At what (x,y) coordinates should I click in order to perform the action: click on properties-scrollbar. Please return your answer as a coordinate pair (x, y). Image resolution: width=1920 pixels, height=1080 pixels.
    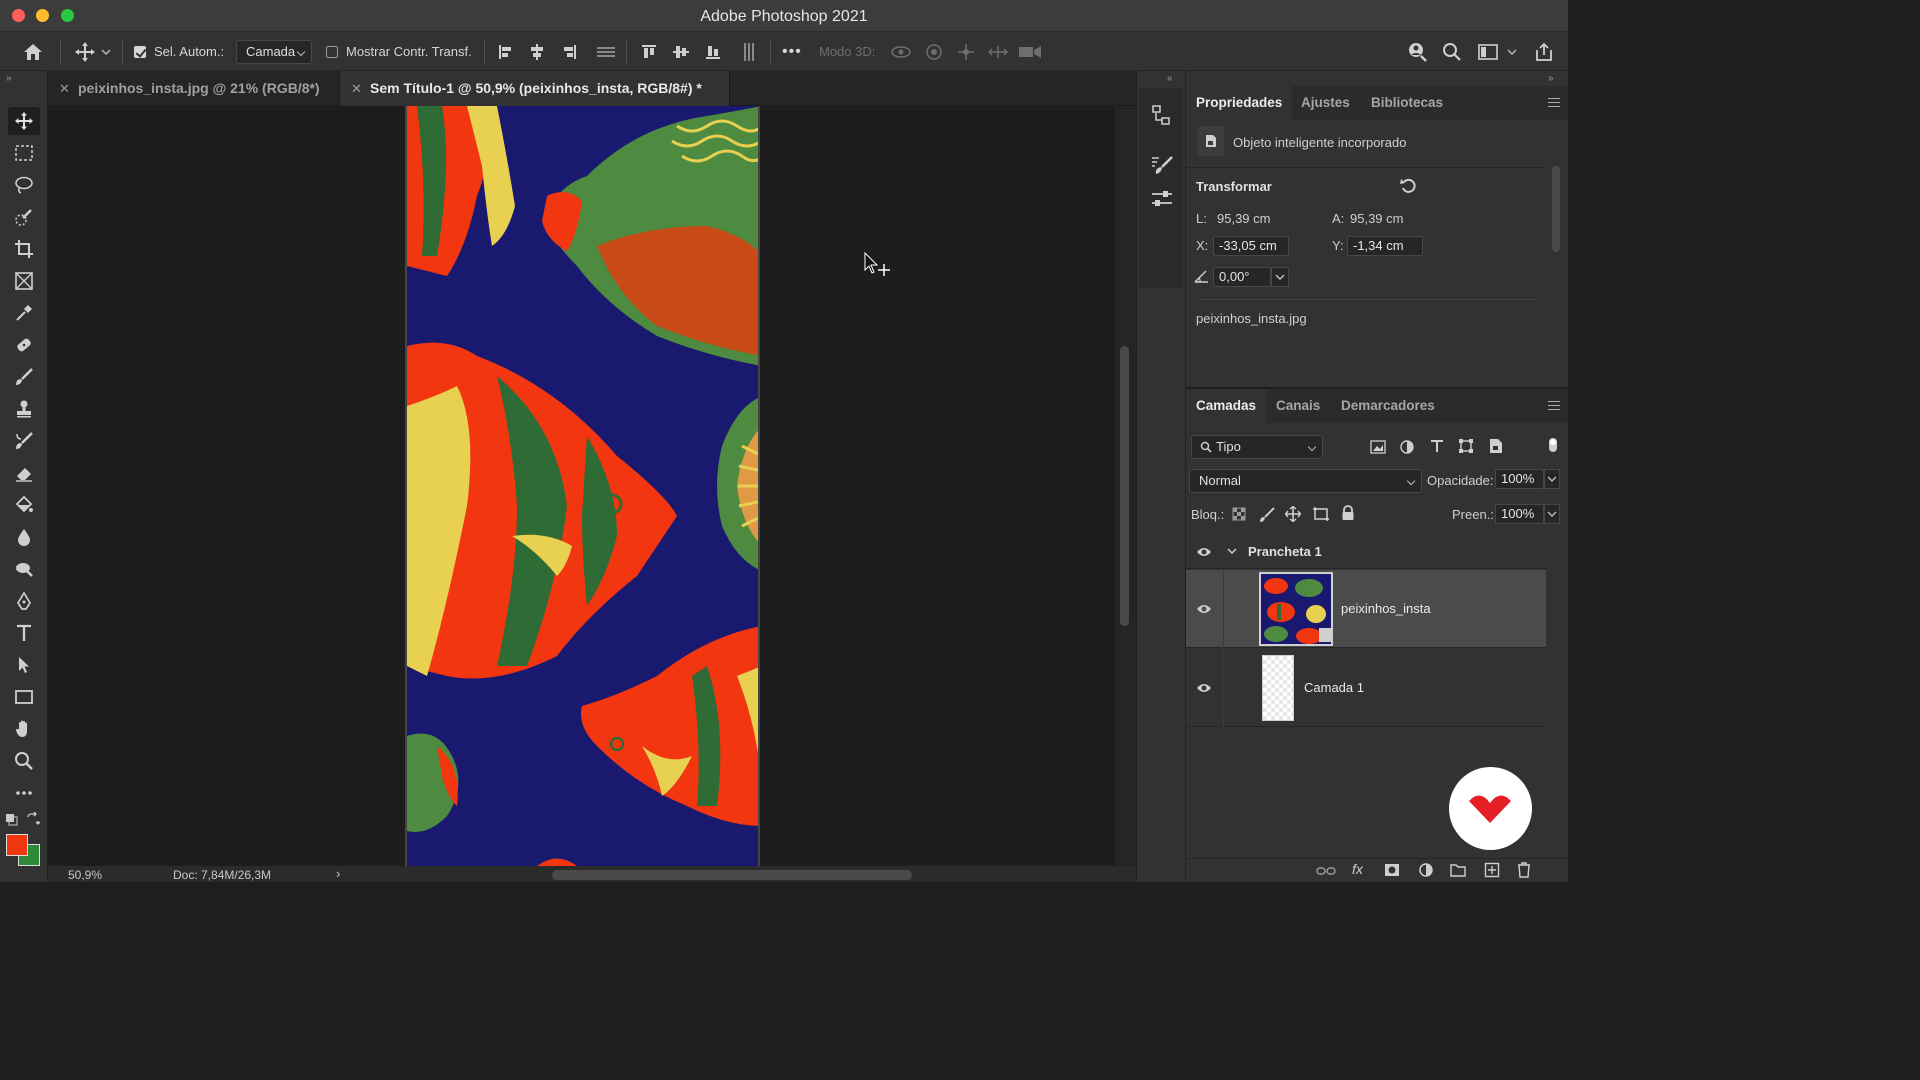
    Looking at the image, I should click on (1556, 209).